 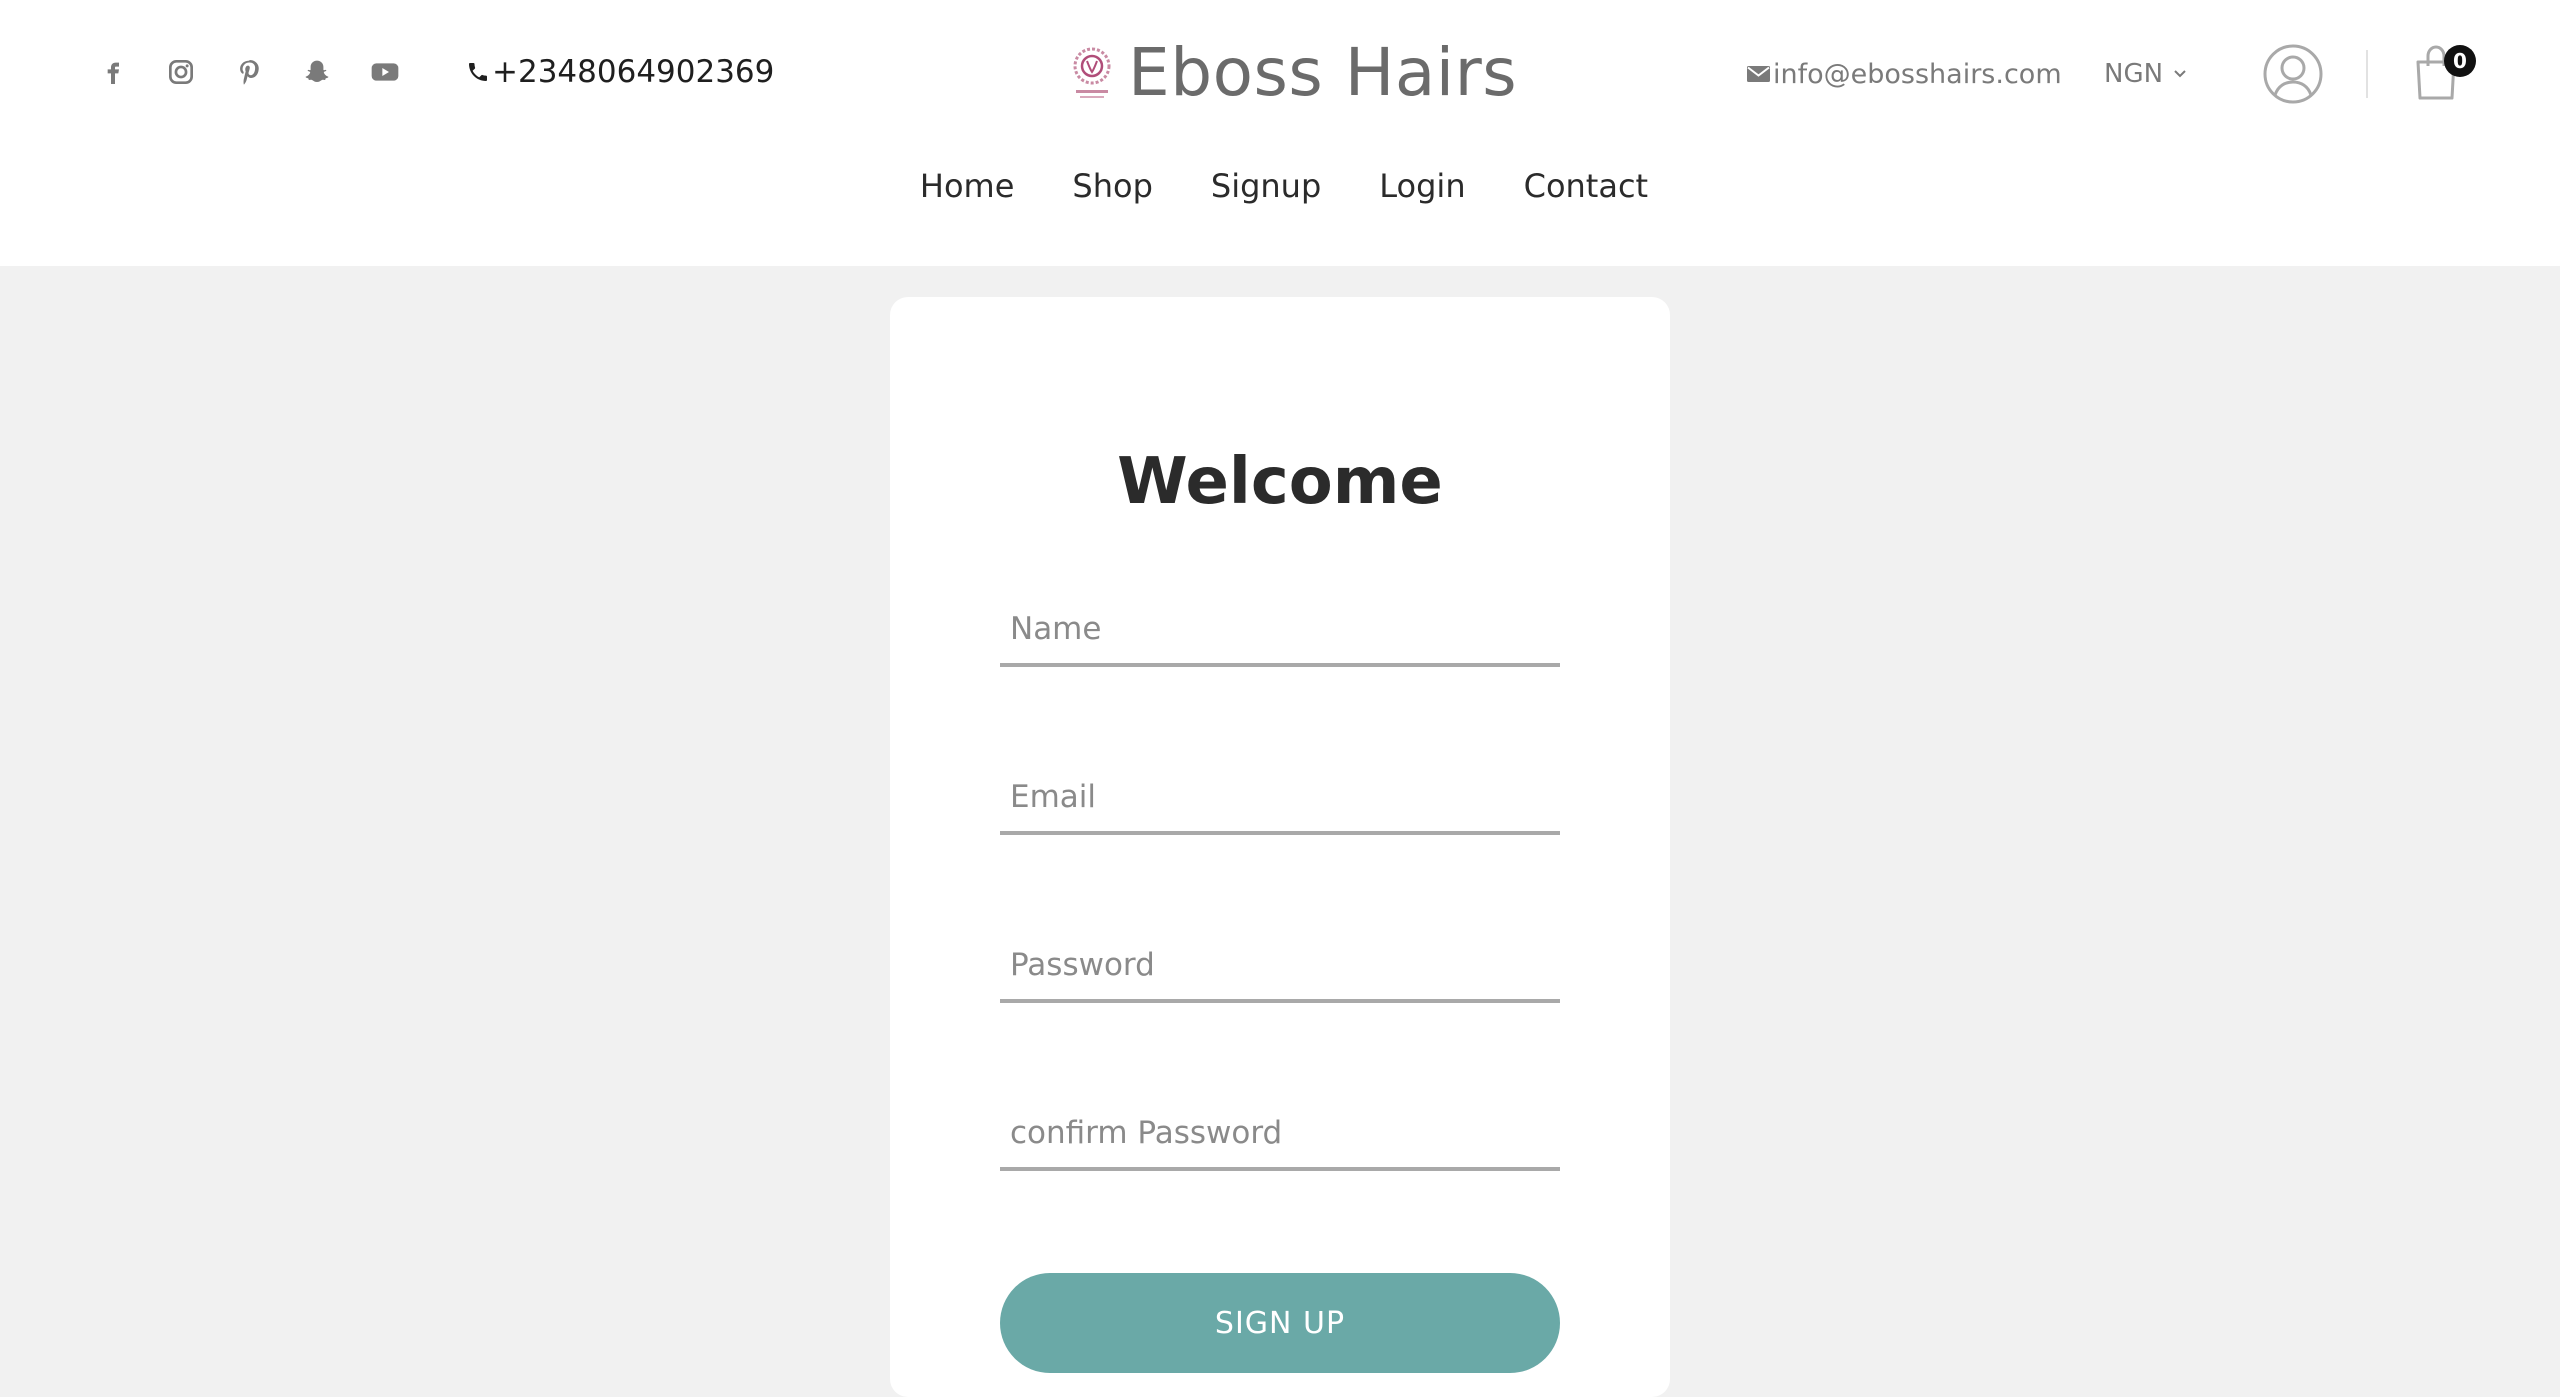 What do you see at coordinates (1266, 186) in the screenshot?
I see `nav-signup: Signup` at bounding box center [1266, 186].